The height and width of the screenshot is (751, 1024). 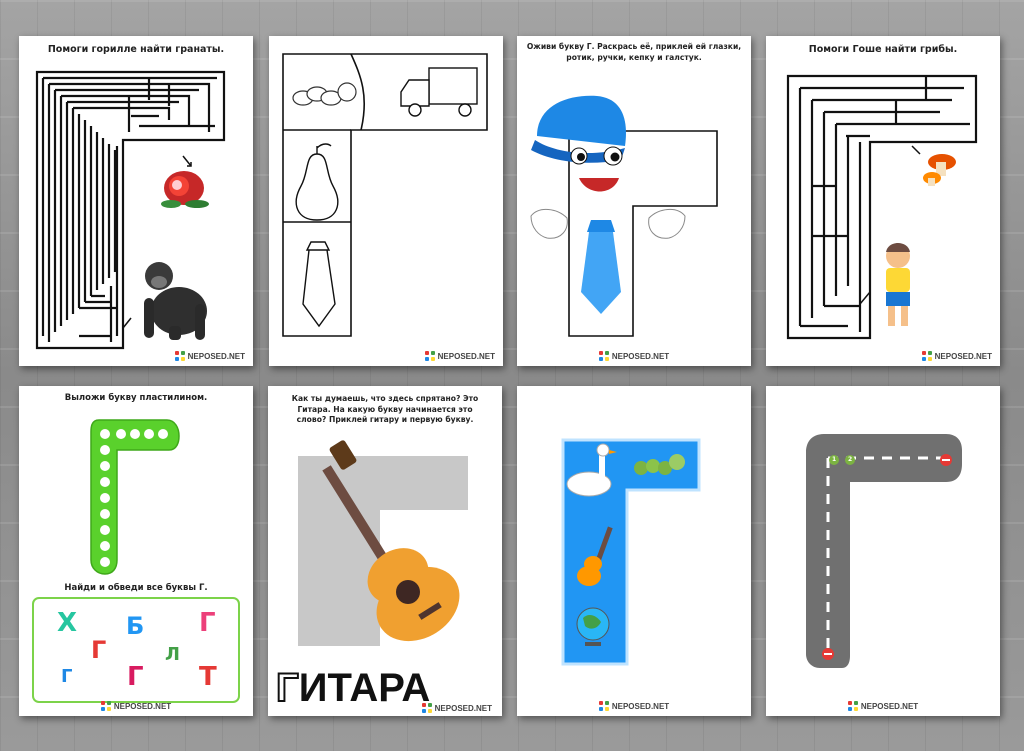 What do you see at coordinates (324, 94) in the screenshot?
I see `caterpillar-icon` at bounding box center [324, 94].